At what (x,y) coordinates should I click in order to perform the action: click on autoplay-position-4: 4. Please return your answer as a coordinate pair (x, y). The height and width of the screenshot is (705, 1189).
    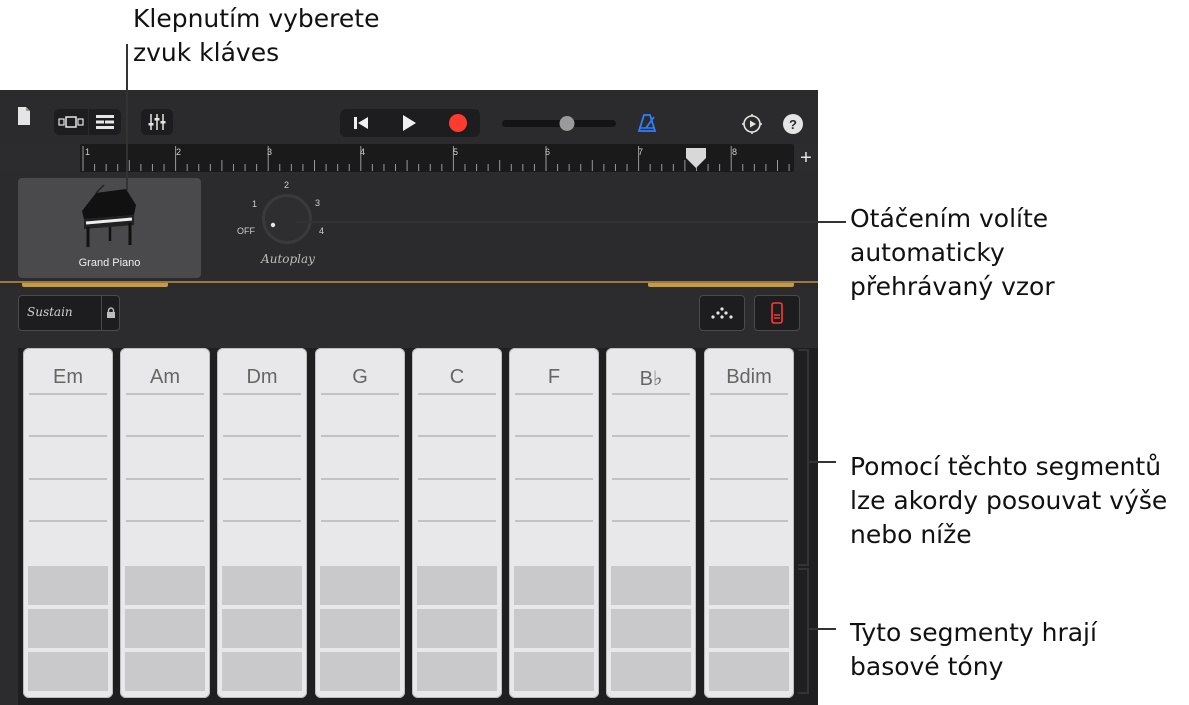
    Looking at the image, I should click on (322, 231).